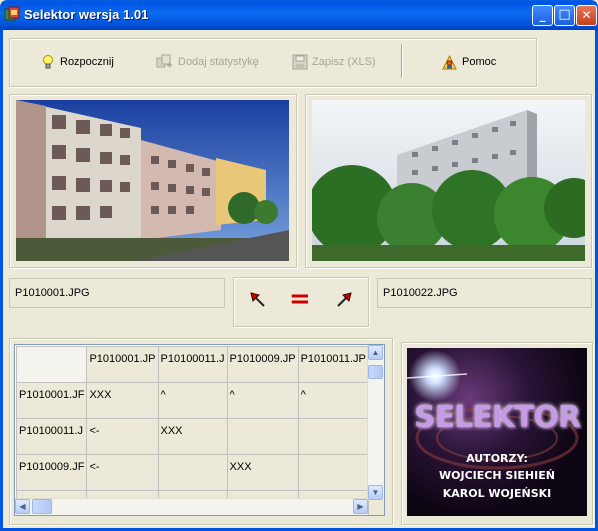 The image size is (598, 531). I want to click on add-stats-icon, so click(164, 61).